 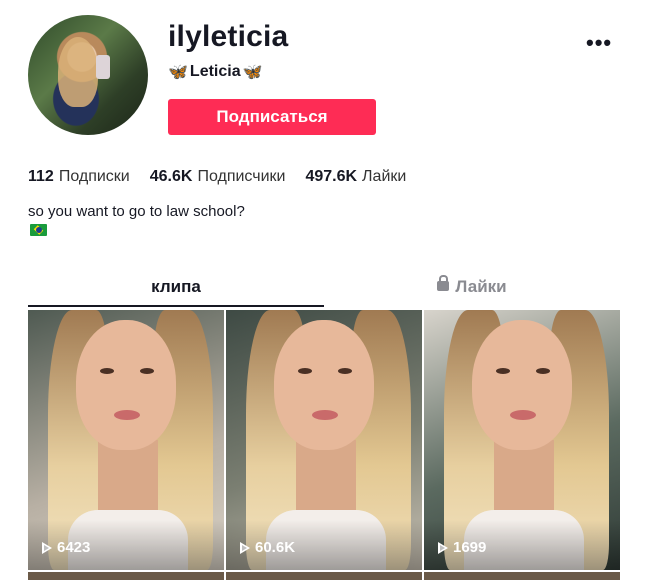 I want to click on more-options-icon: •••, so click(x=599, y=43).